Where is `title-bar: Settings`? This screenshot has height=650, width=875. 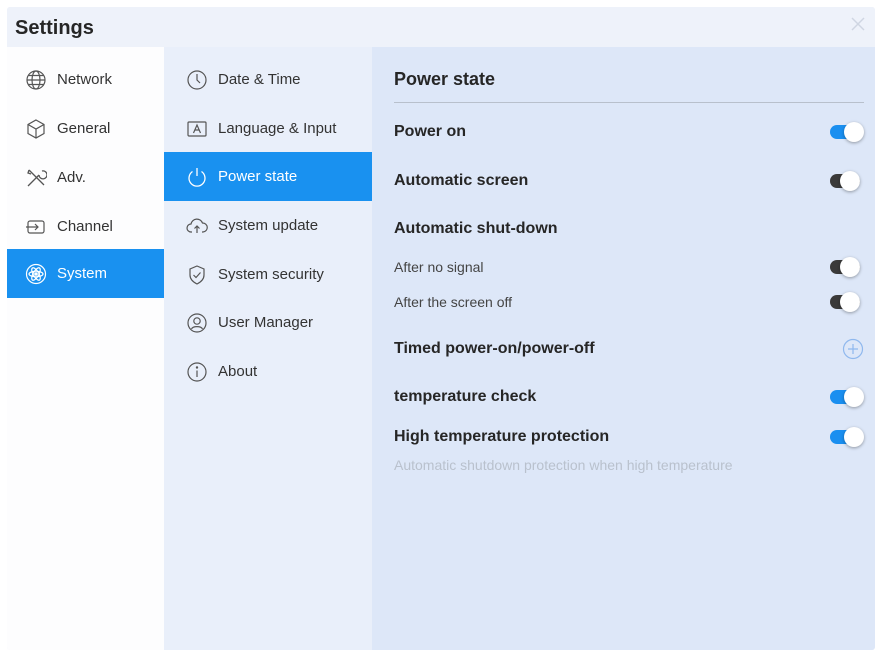 title-bar: Settings is located at coordinates (441, 27).